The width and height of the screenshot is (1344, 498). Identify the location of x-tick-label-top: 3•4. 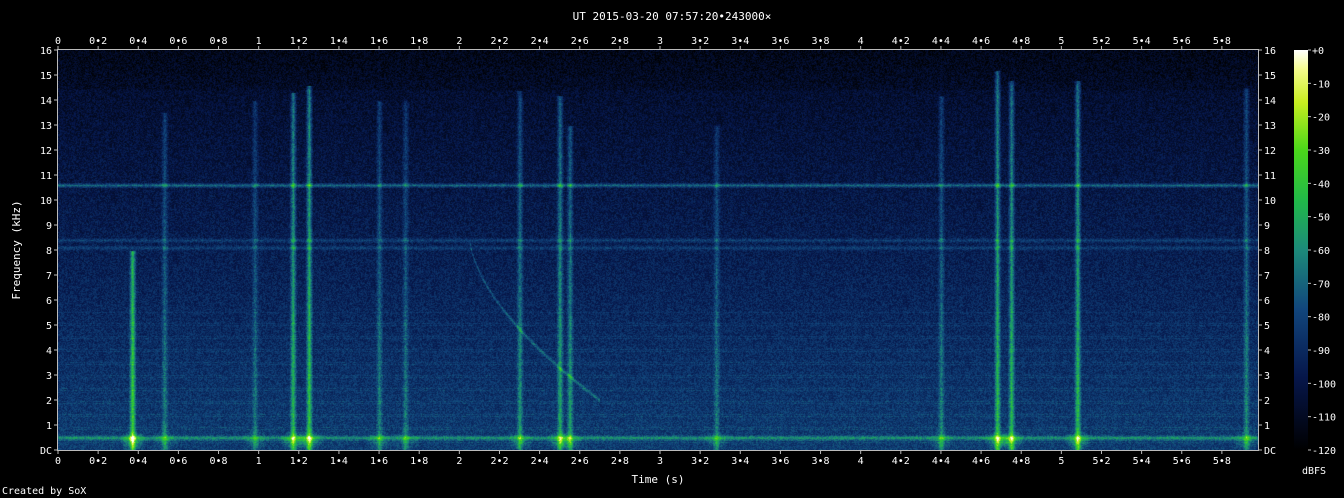
(740, 41).